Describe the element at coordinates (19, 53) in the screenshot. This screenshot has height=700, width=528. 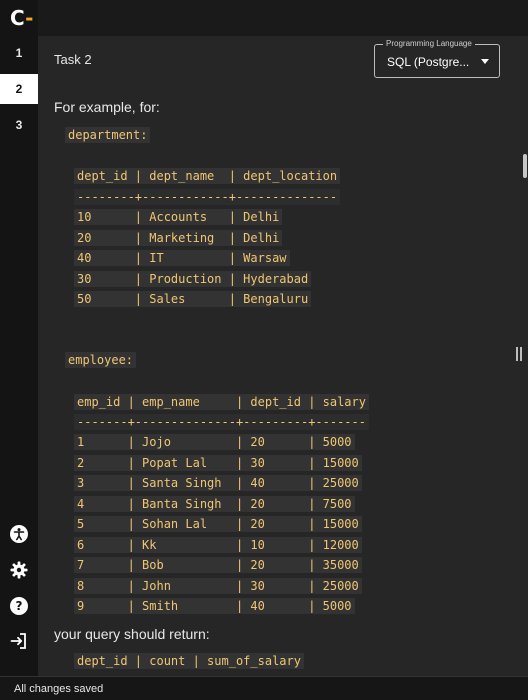
I see `question-tab-1: 1` at that location.